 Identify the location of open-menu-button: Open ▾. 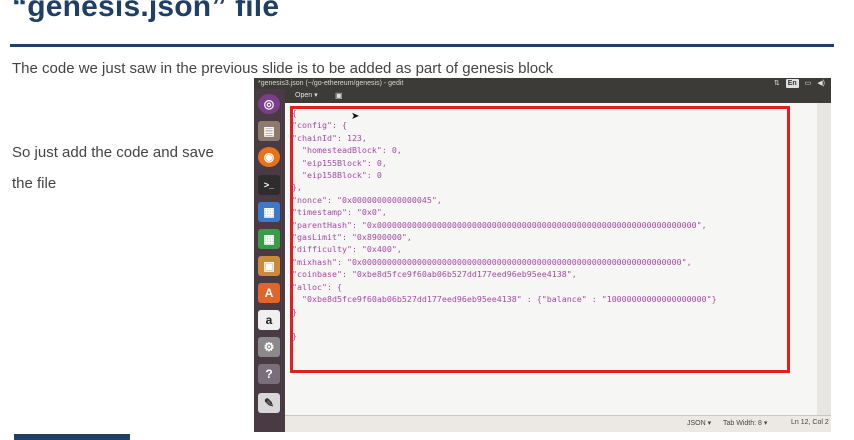
(306, 95).